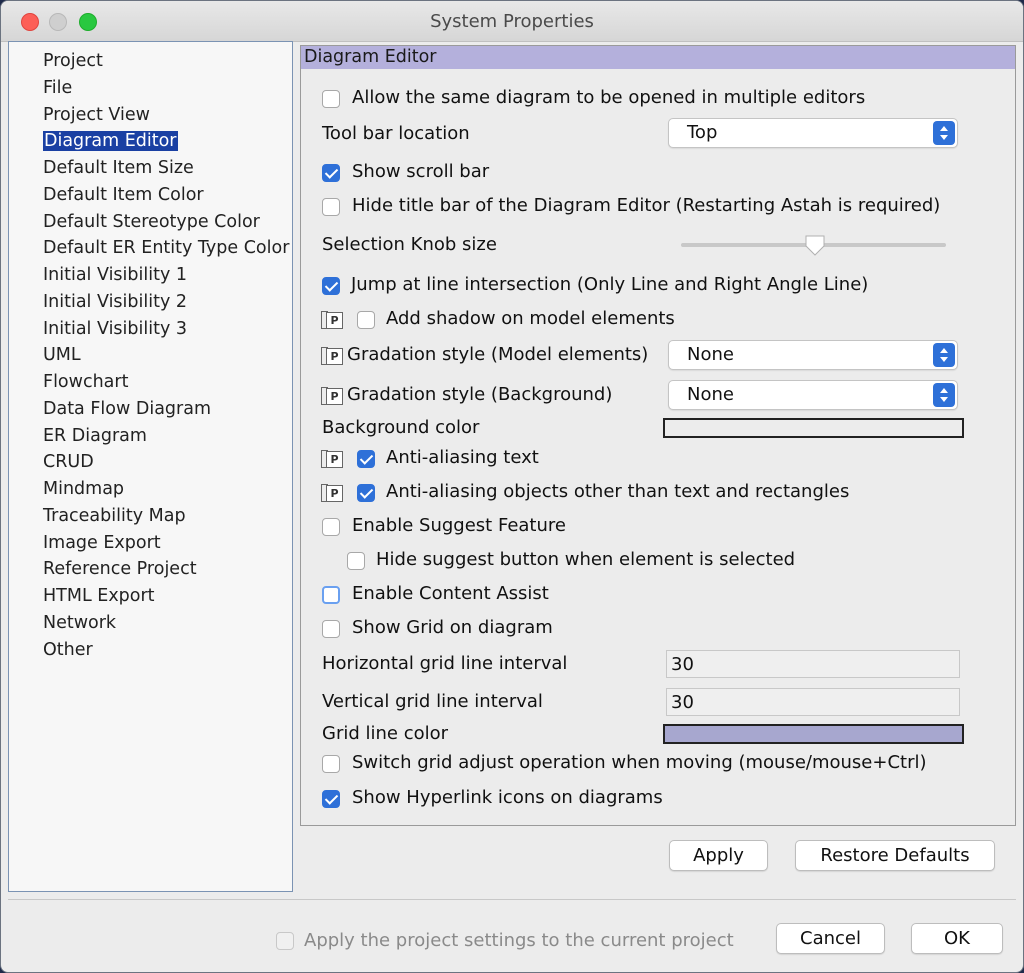 This screenshot has height=973, width=1024. I want to click on title-bar: System Properties, so click(512, 21).